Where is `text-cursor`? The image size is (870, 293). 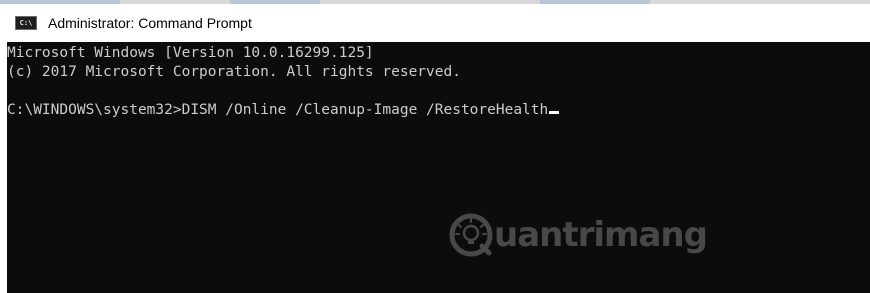 text-cursor is located at coordinates (554, 112).